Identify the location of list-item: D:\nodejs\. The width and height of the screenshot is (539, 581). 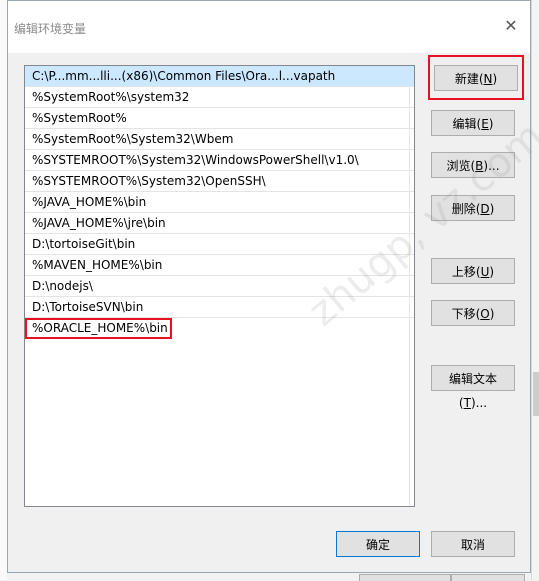
(219, 286).